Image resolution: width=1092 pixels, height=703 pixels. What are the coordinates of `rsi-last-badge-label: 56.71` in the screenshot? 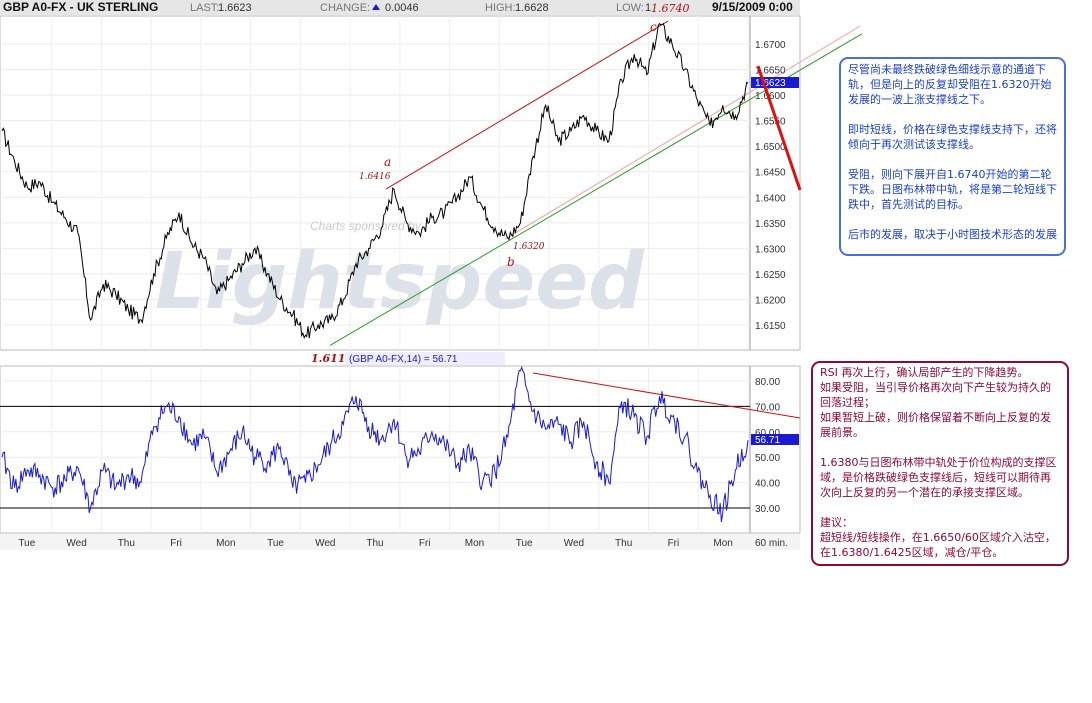 It's located at (767, 440).